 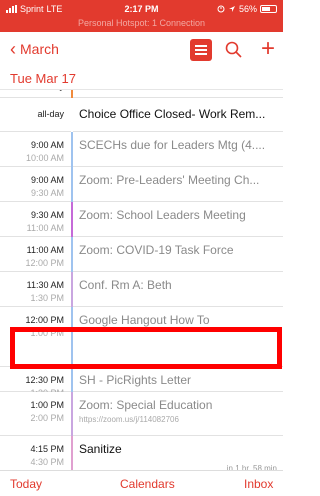 What do you see at coordinates (100, 449) in the screenshot?
I see `event-title: Sanitize` at bounding box center [100, 449].